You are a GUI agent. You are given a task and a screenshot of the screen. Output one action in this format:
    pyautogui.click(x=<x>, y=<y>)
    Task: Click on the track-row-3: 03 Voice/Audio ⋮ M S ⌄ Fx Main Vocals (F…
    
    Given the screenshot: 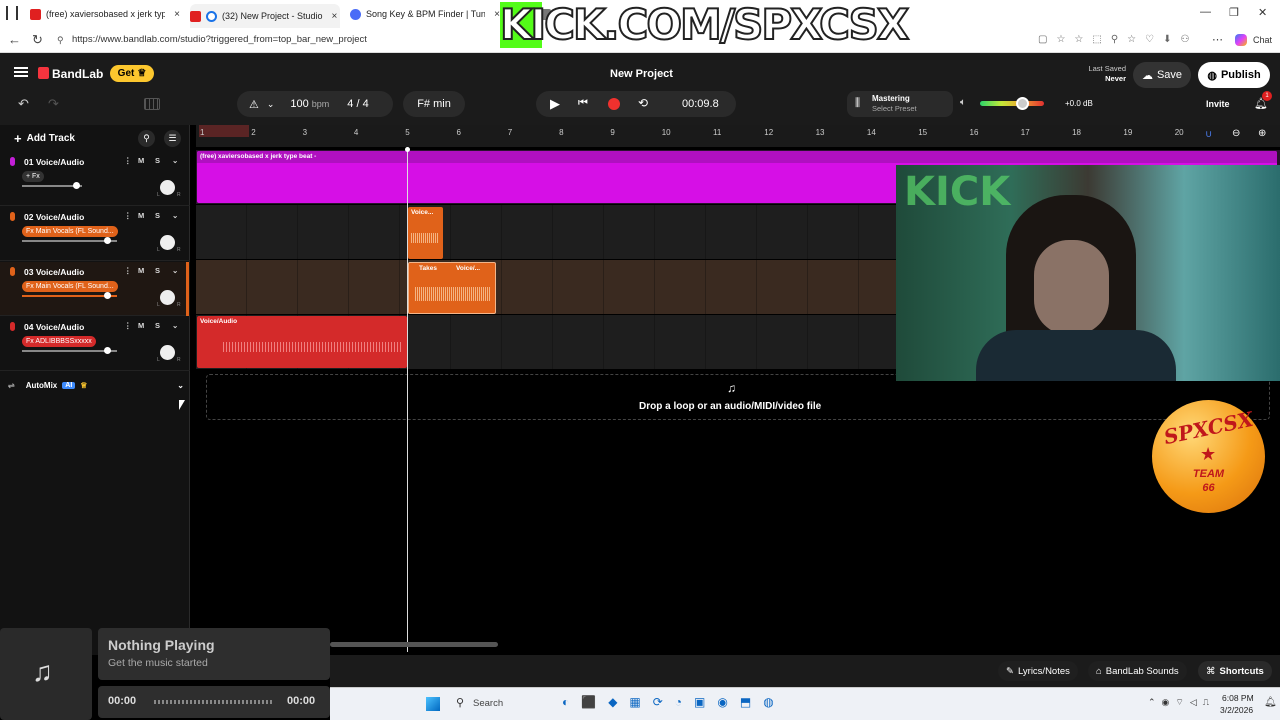 What is the action you would take?
    pyautogui.click(x=95, y=289)
    